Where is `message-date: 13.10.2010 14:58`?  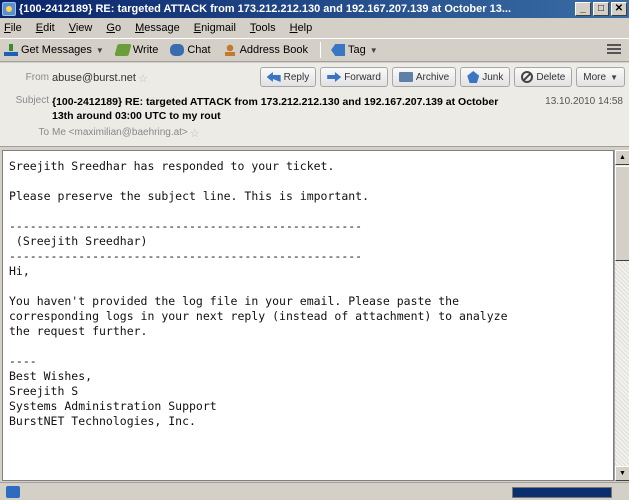
message-date: 13.10.2010 14:58 is located at coordinates (584, 101).